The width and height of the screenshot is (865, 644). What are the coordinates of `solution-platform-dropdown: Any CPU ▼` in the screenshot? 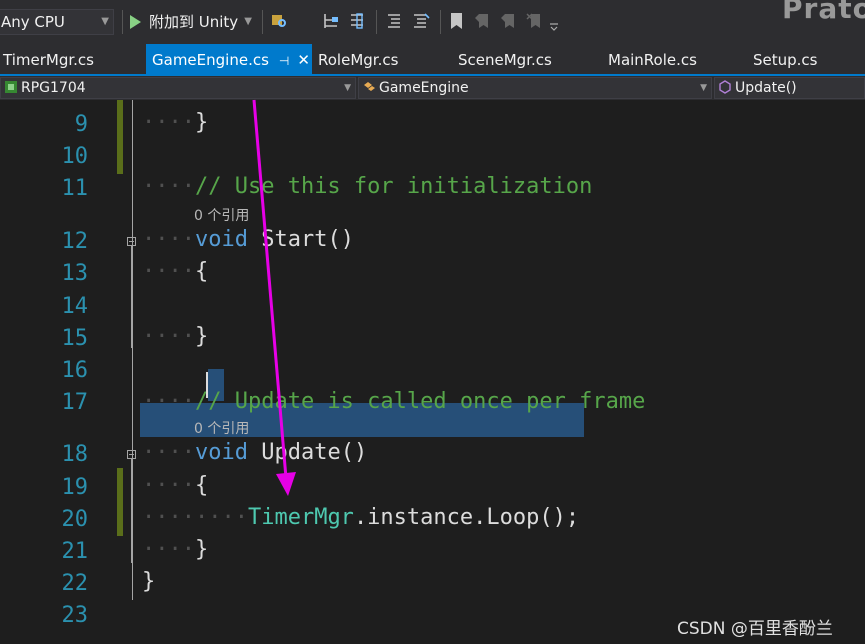 It's located at (57, 22).